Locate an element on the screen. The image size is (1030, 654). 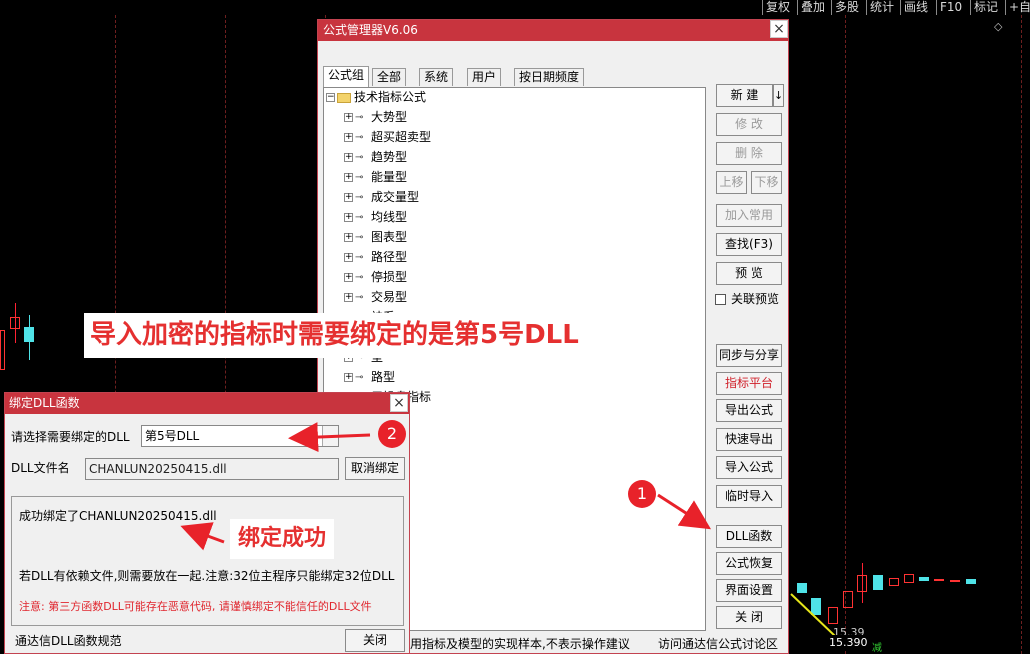
tree-item-label: 交易型 is located at coordinates (389, 297).